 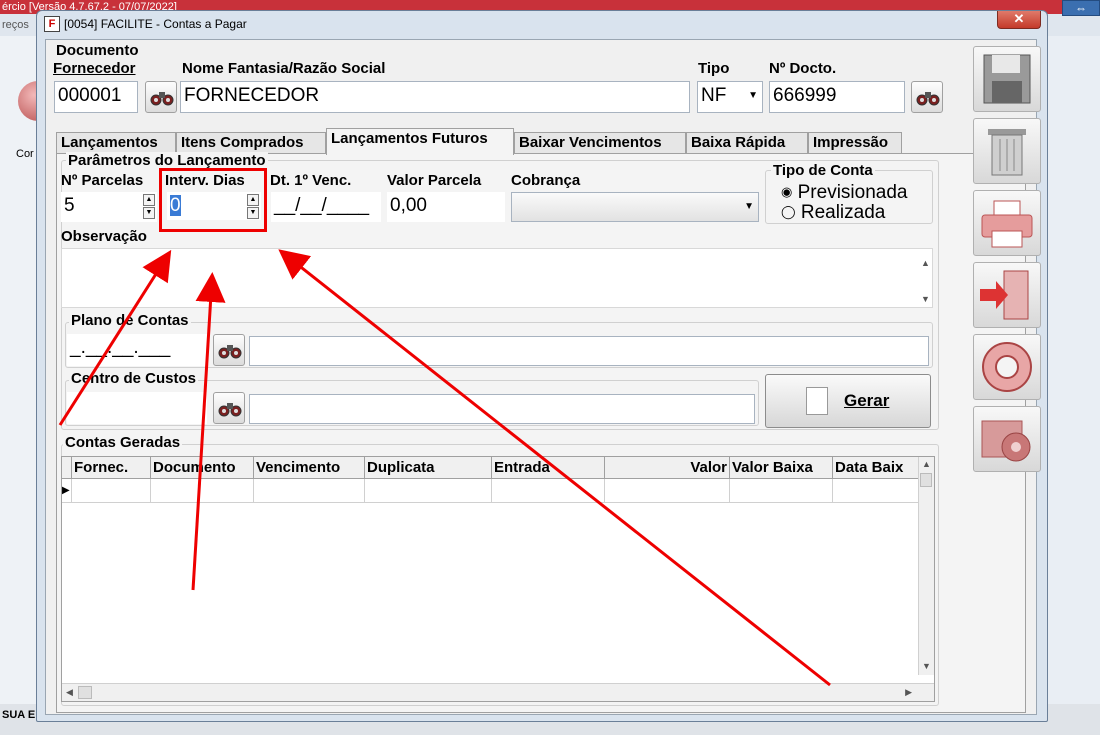 I want to click on tab-lancamentos: Lançamentos, so click(x=116, y=143).